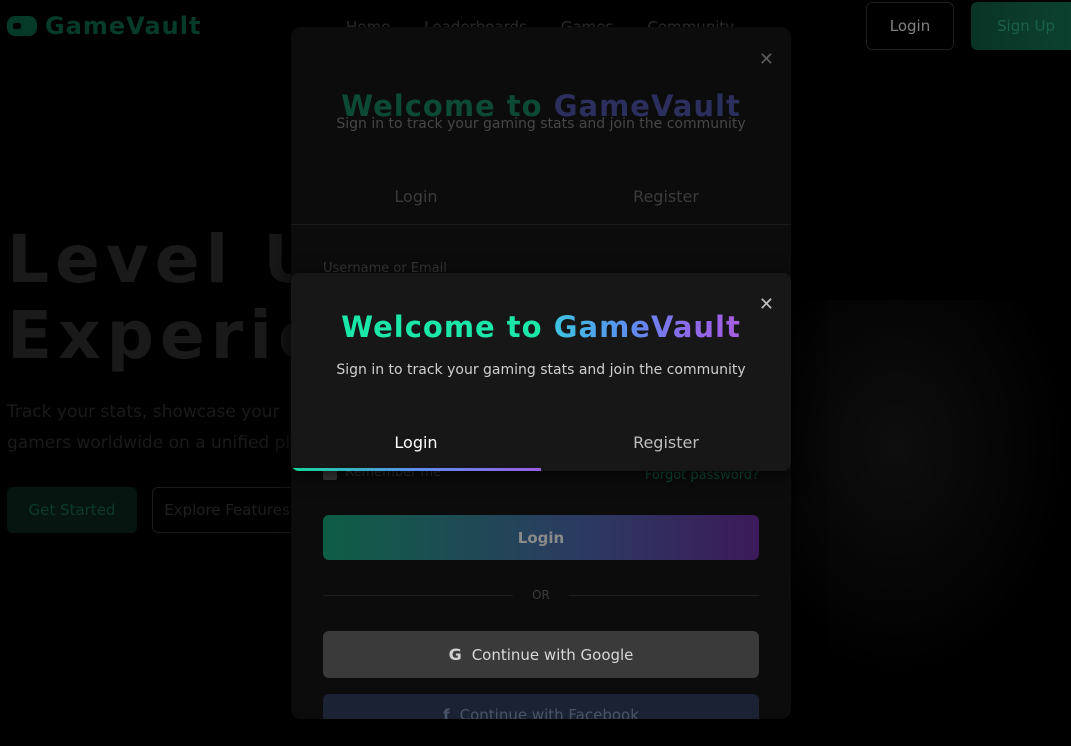 This screenshot has width=1071, height=746. I want to click on modal-back-tabs: Login Register, so click(541, 202).